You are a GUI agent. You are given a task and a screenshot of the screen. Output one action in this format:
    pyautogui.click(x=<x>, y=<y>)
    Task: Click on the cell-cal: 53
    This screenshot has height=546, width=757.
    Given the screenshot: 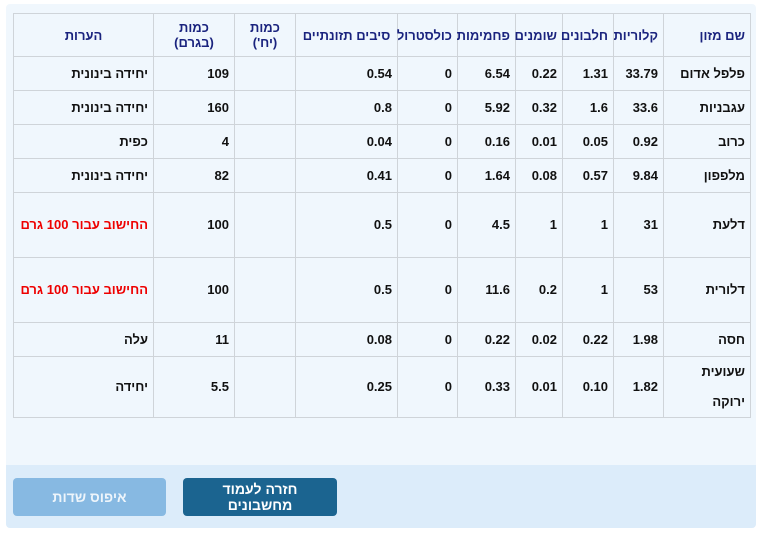 What is the action you would take?
    pyautogui.click(x=638, y=290)
    